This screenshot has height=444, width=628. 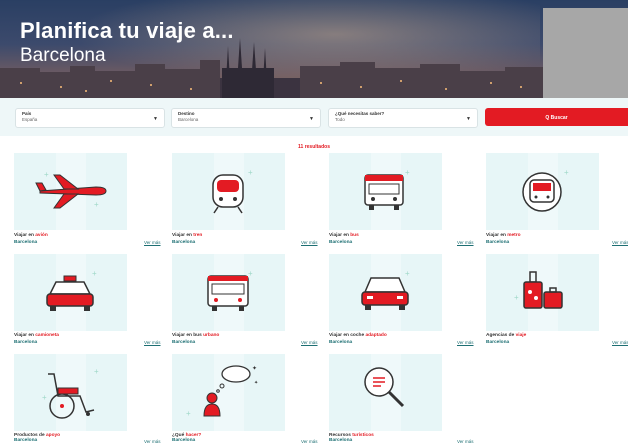 I want to click on country-select: País España ▼, so click(x=90, y=118).